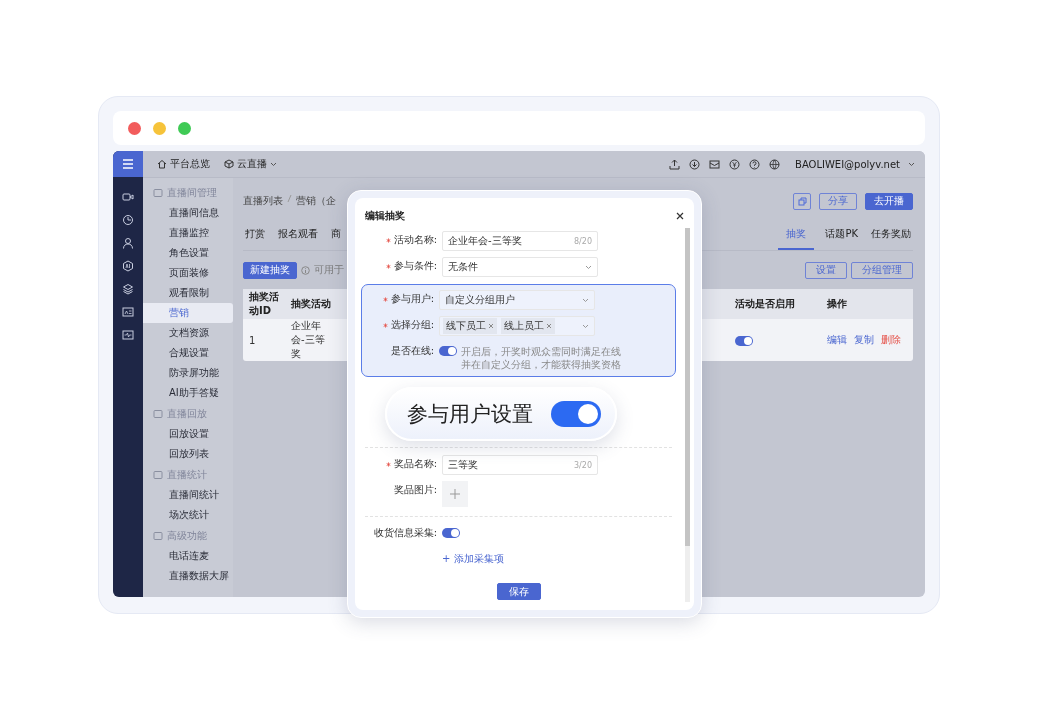 This screenshot has height=722, width=1049. What do you see at coordinates (802, 201) in the screenshot?
I see `copy-icon` at bounding box center [802, 201].